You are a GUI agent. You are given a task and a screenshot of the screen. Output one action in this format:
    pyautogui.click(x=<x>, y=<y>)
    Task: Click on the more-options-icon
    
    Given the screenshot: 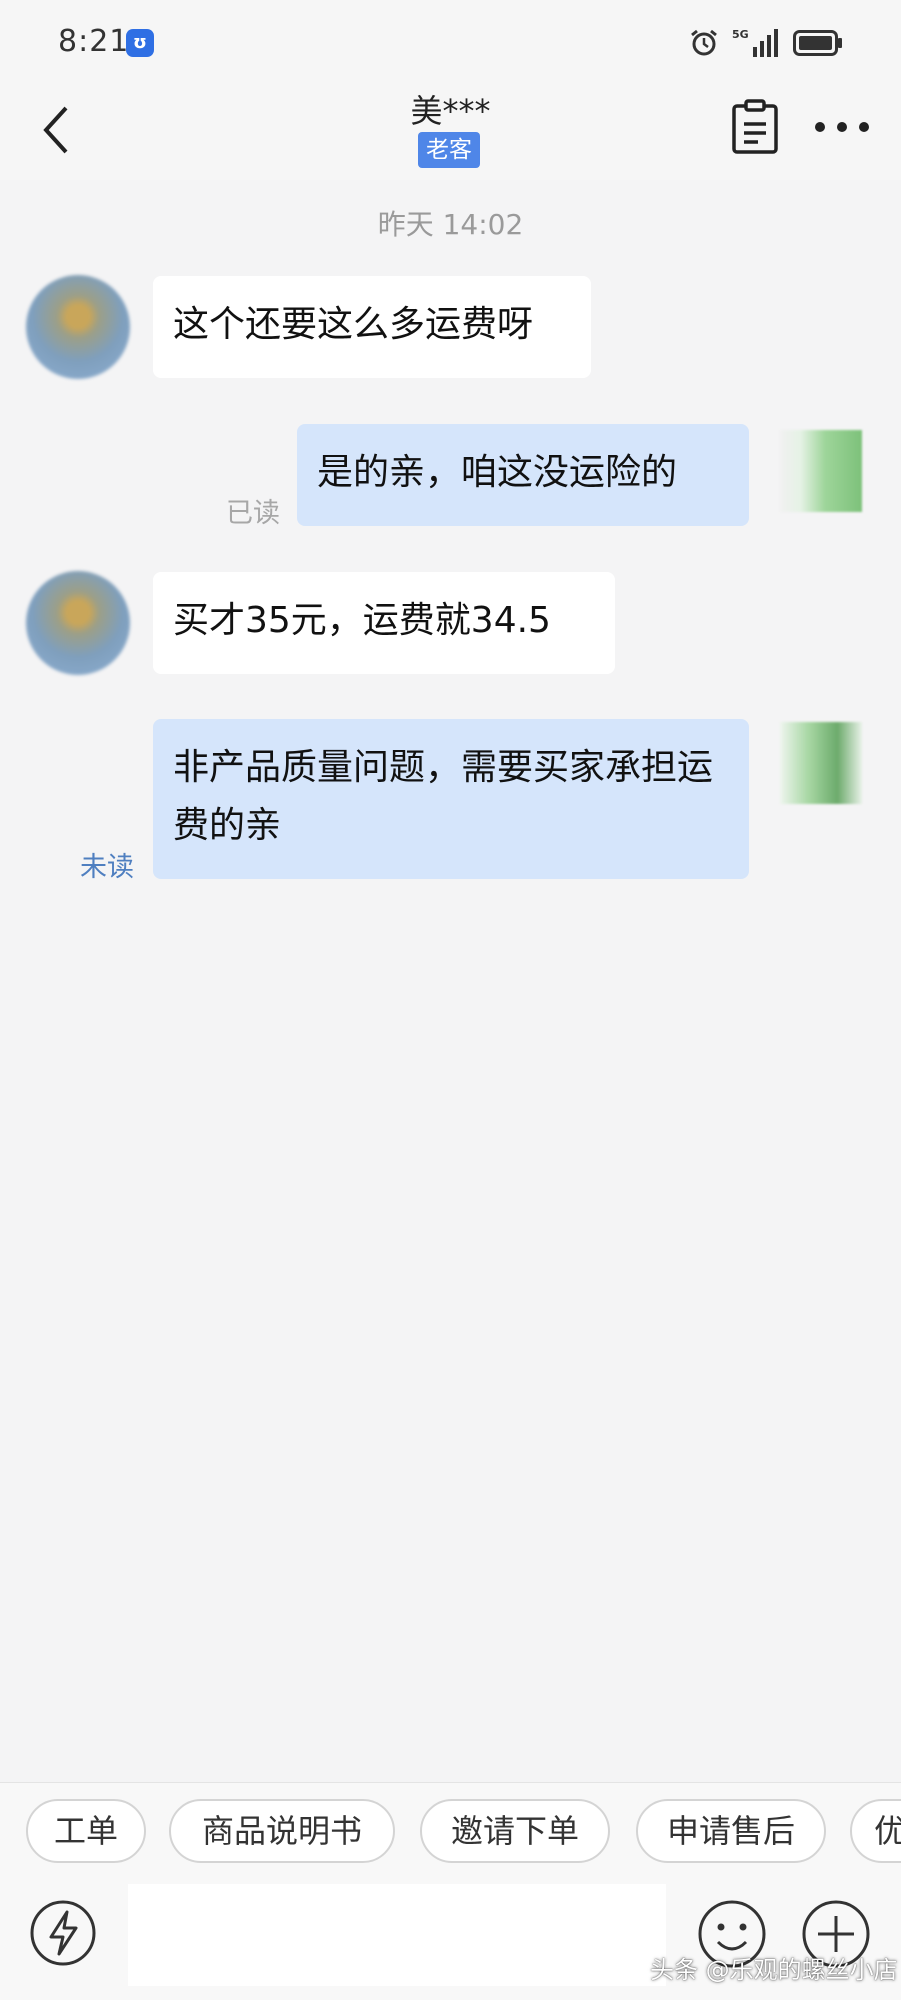 What is the action you would take?
    pyautogui.click(x=842, y=127)
    